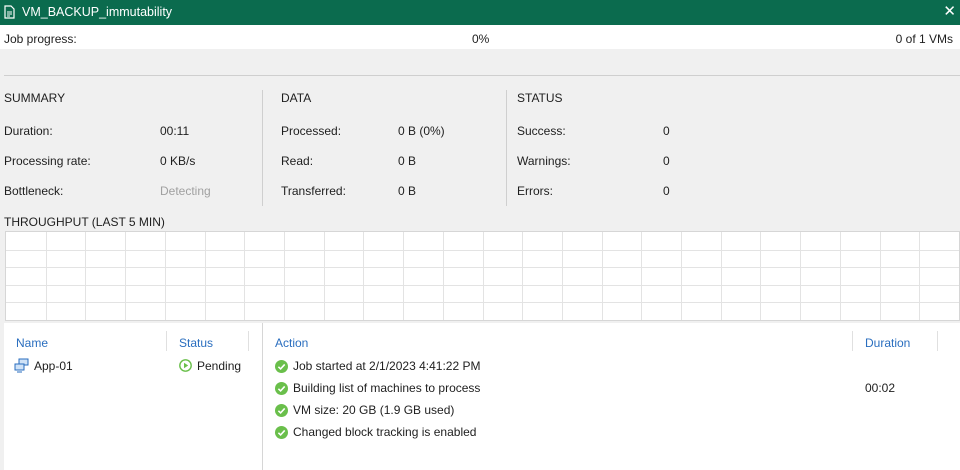 The image size is (960, 470). I want to click on data-processed-value: 0 B (0%), so click(421, 131).